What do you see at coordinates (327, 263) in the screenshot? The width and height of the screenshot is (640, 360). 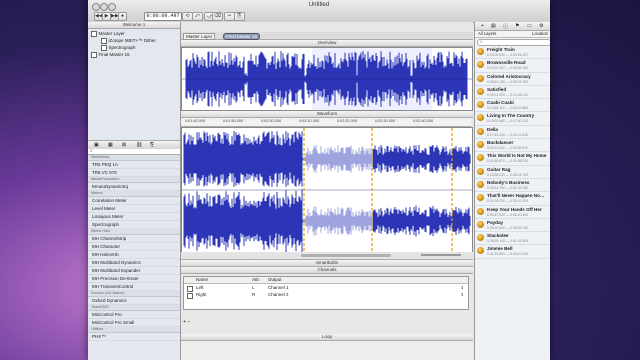 I see `smartedits-header: SmartEdits` at bounding box center [327, 263].